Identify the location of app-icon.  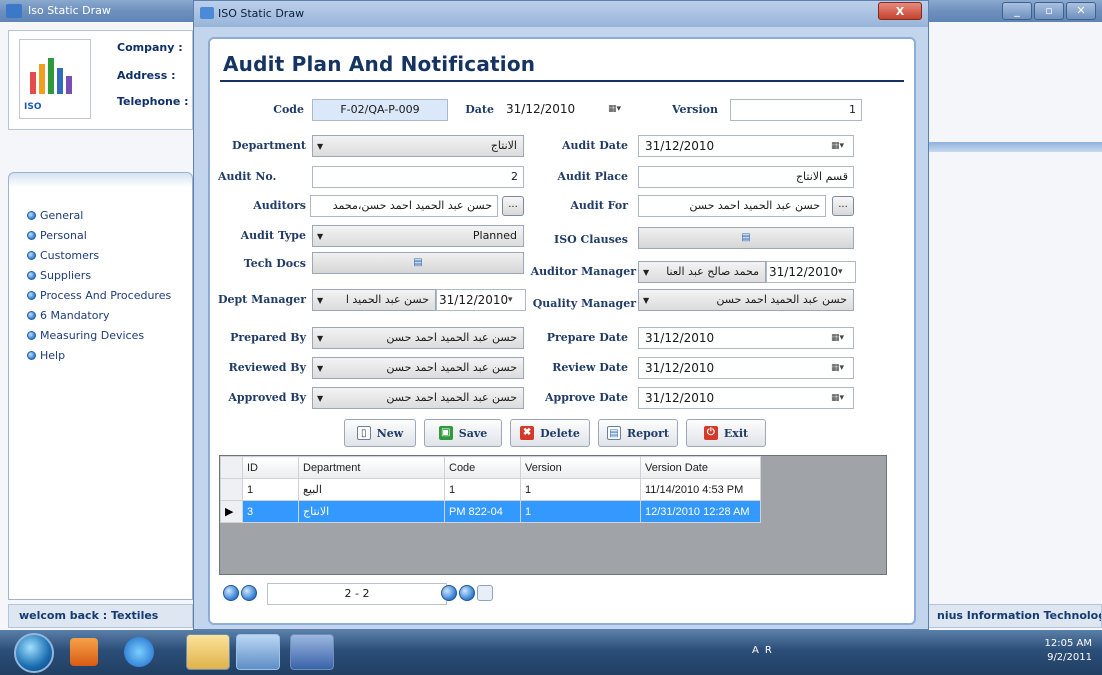
(14, 11).